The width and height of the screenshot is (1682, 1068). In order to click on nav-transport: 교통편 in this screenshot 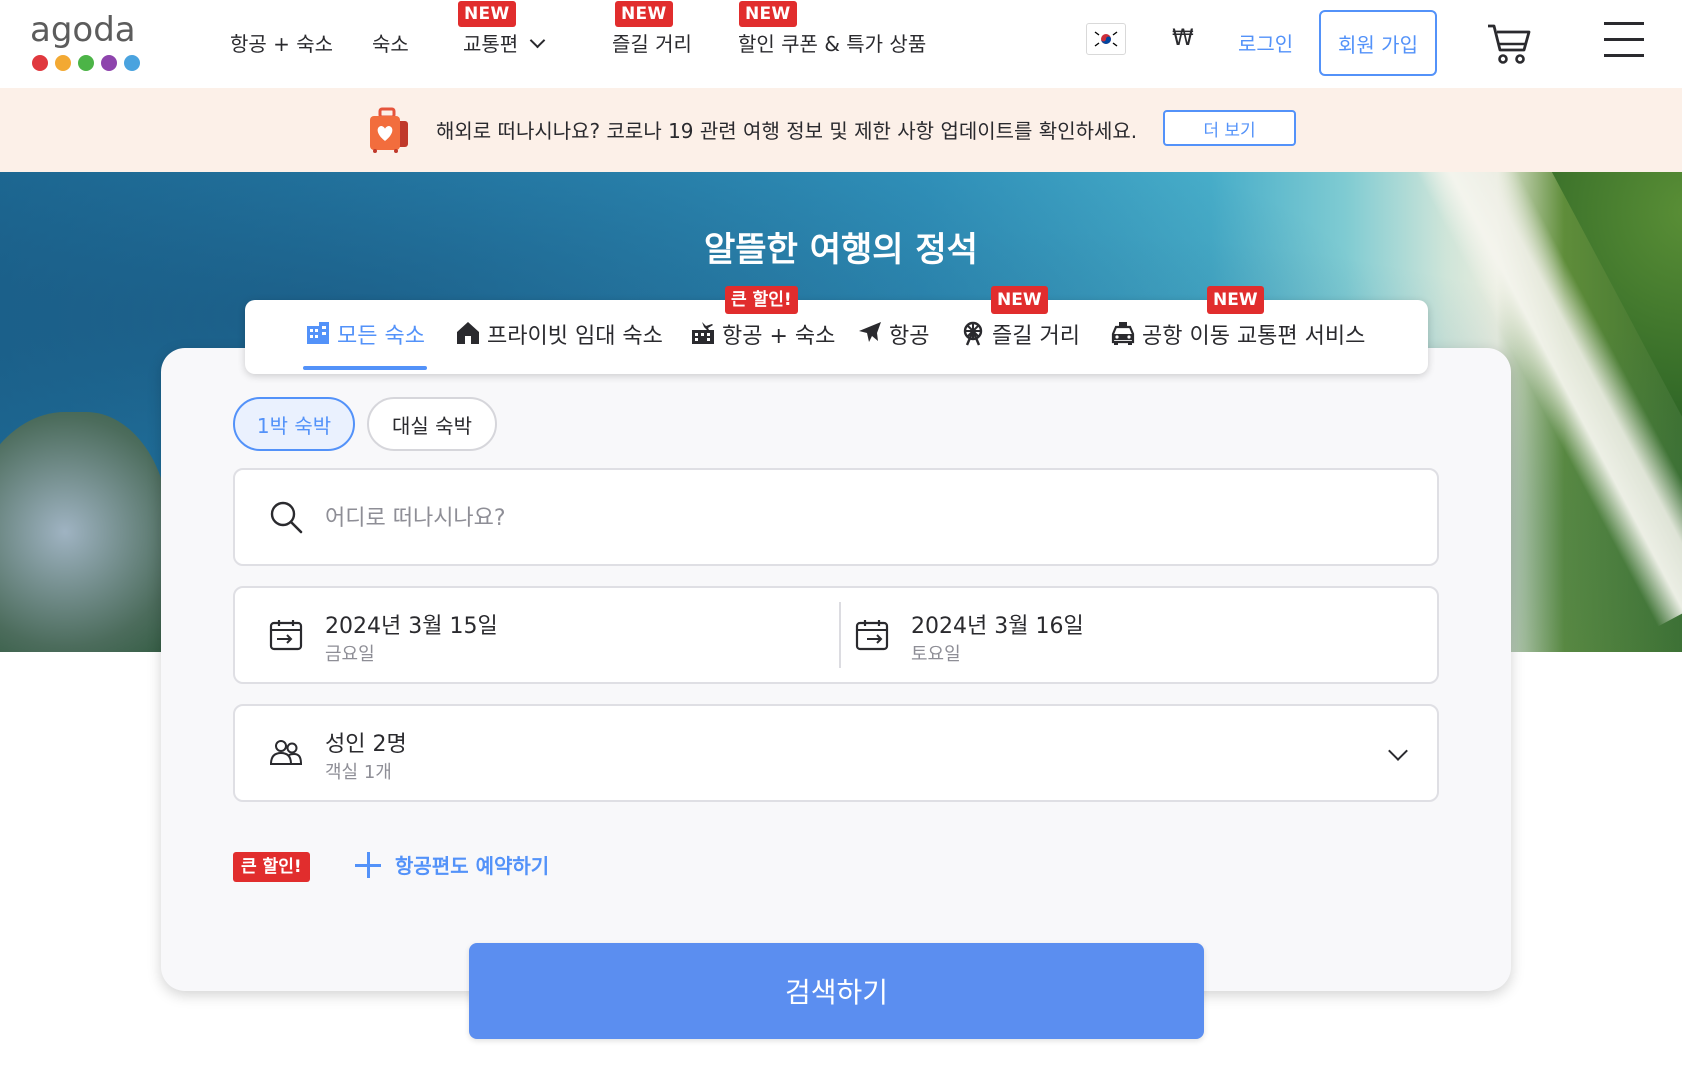, I will do `click(504, 42)`.